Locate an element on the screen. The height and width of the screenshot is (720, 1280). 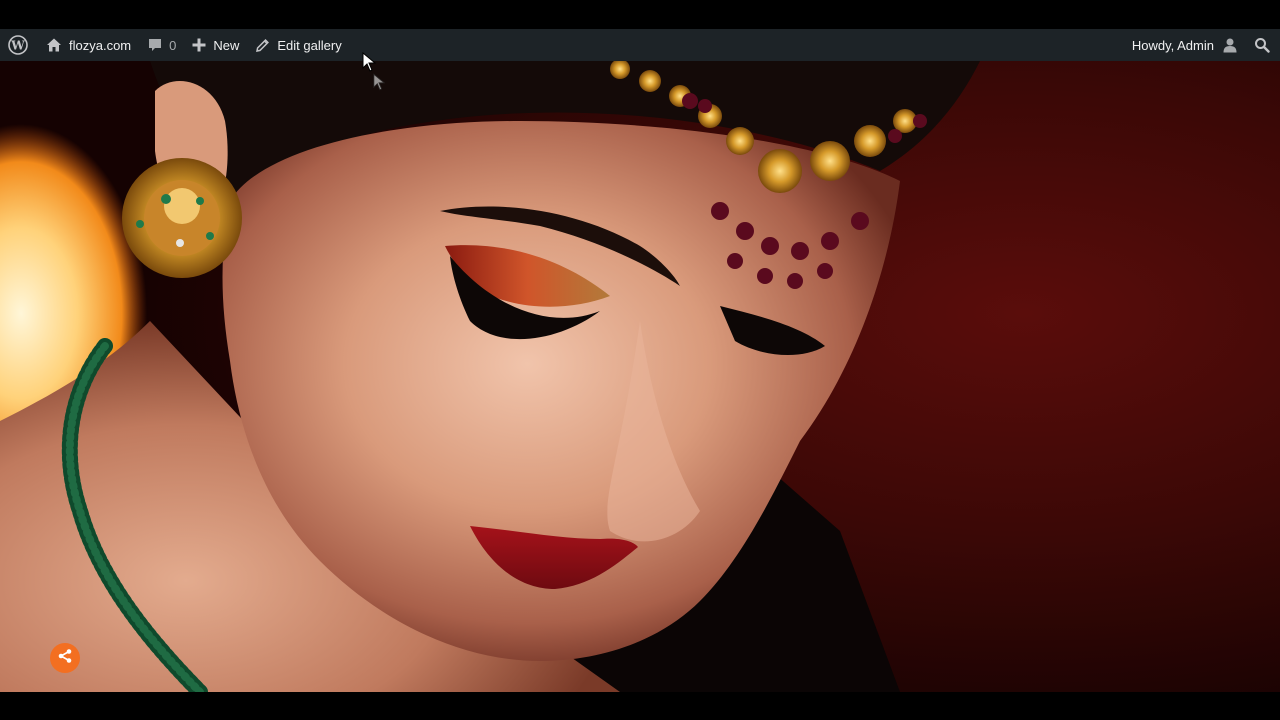
comments-menu: 0 is located at coordinates (161, 45).